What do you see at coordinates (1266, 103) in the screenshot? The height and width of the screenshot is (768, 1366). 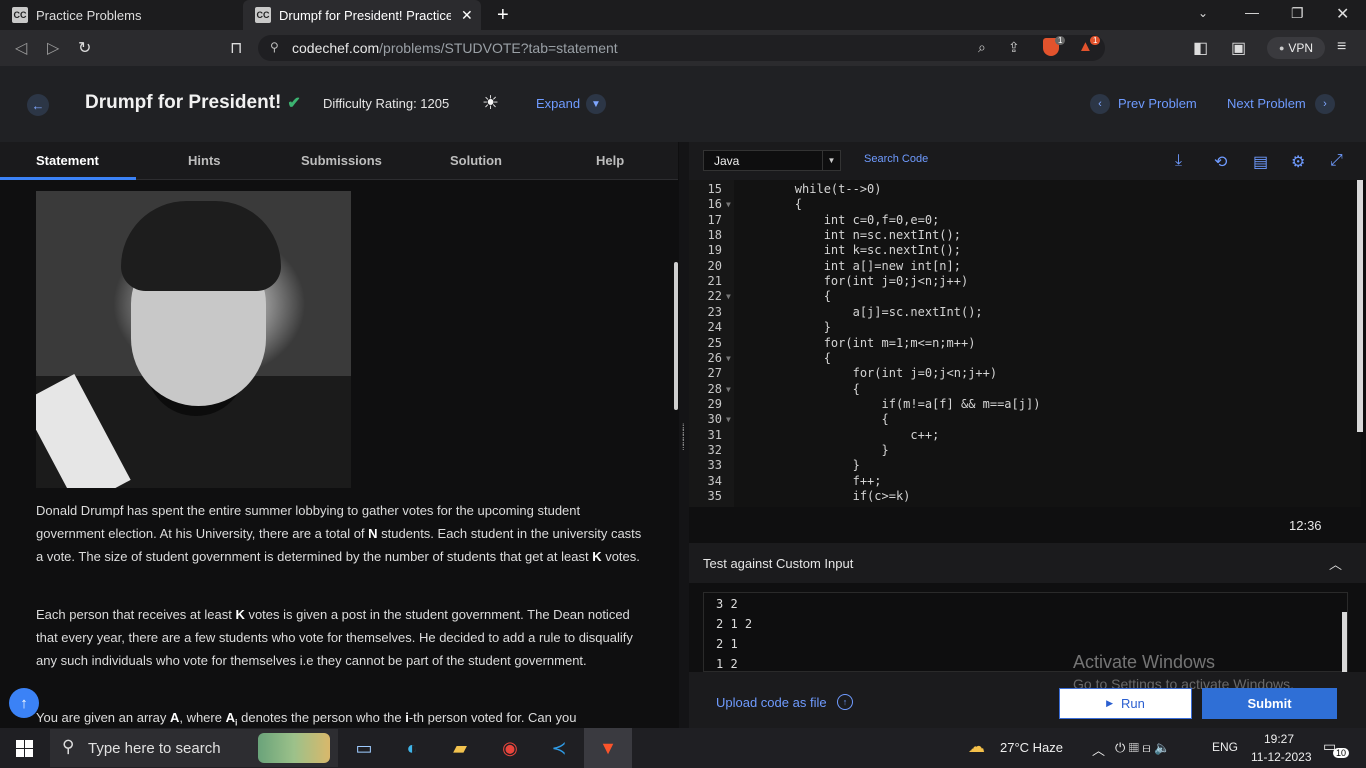 I see `next-problem-link: Next Problem` at bounding box center [1266, 103].